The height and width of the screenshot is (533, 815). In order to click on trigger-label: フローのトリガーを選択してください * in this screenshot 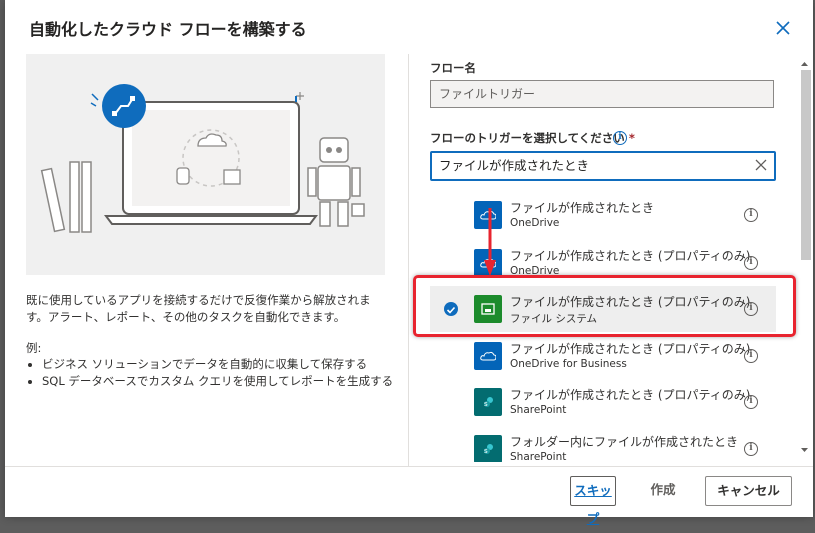, I will do `click(532, 138)`.